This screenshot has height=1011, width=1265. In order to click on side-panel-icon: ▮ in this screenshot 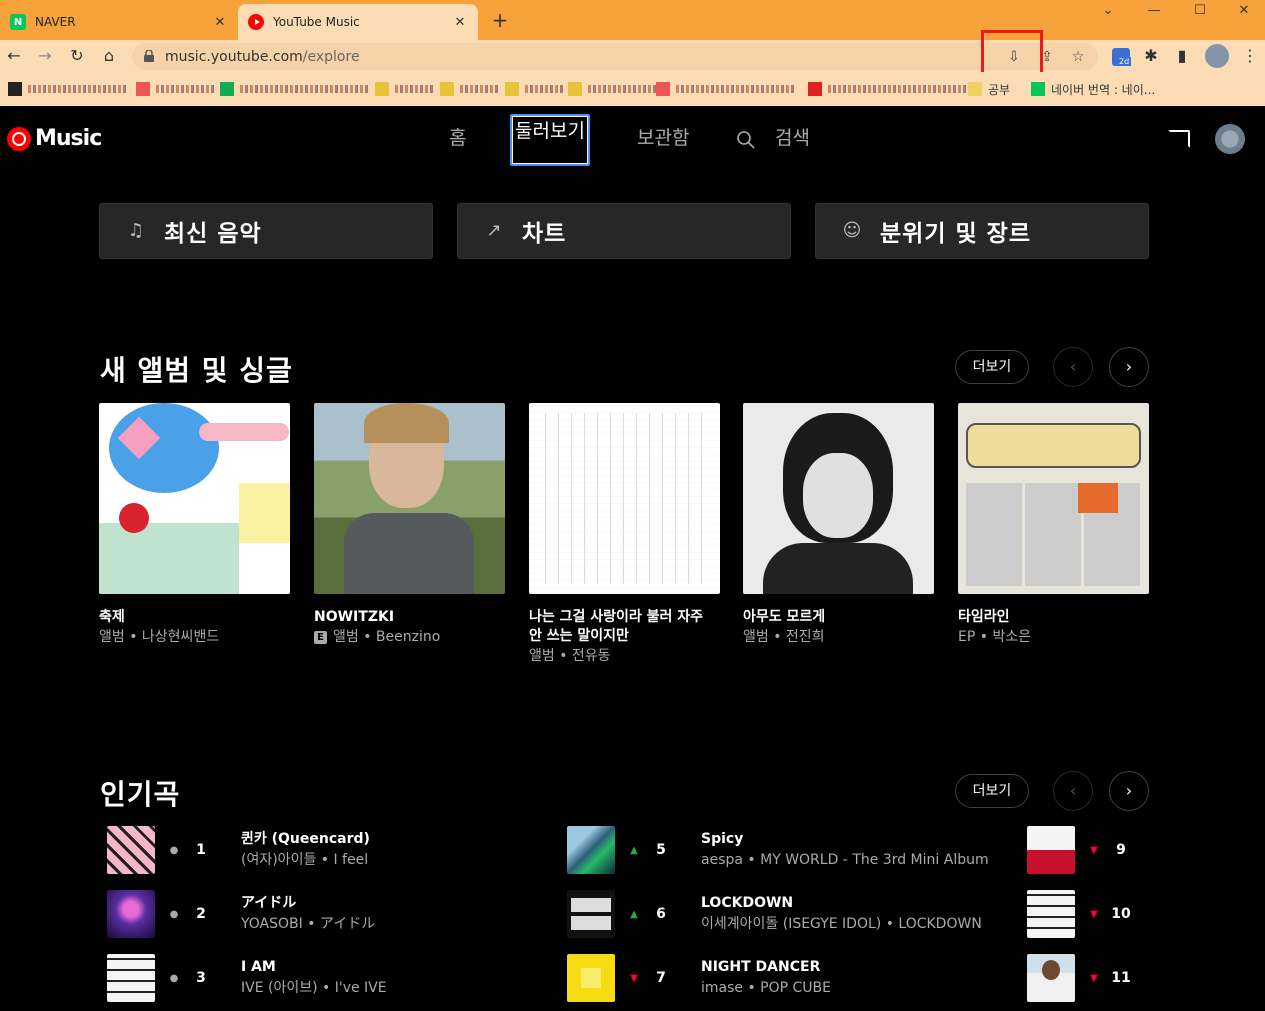, I will do `click(1182, 56)`.